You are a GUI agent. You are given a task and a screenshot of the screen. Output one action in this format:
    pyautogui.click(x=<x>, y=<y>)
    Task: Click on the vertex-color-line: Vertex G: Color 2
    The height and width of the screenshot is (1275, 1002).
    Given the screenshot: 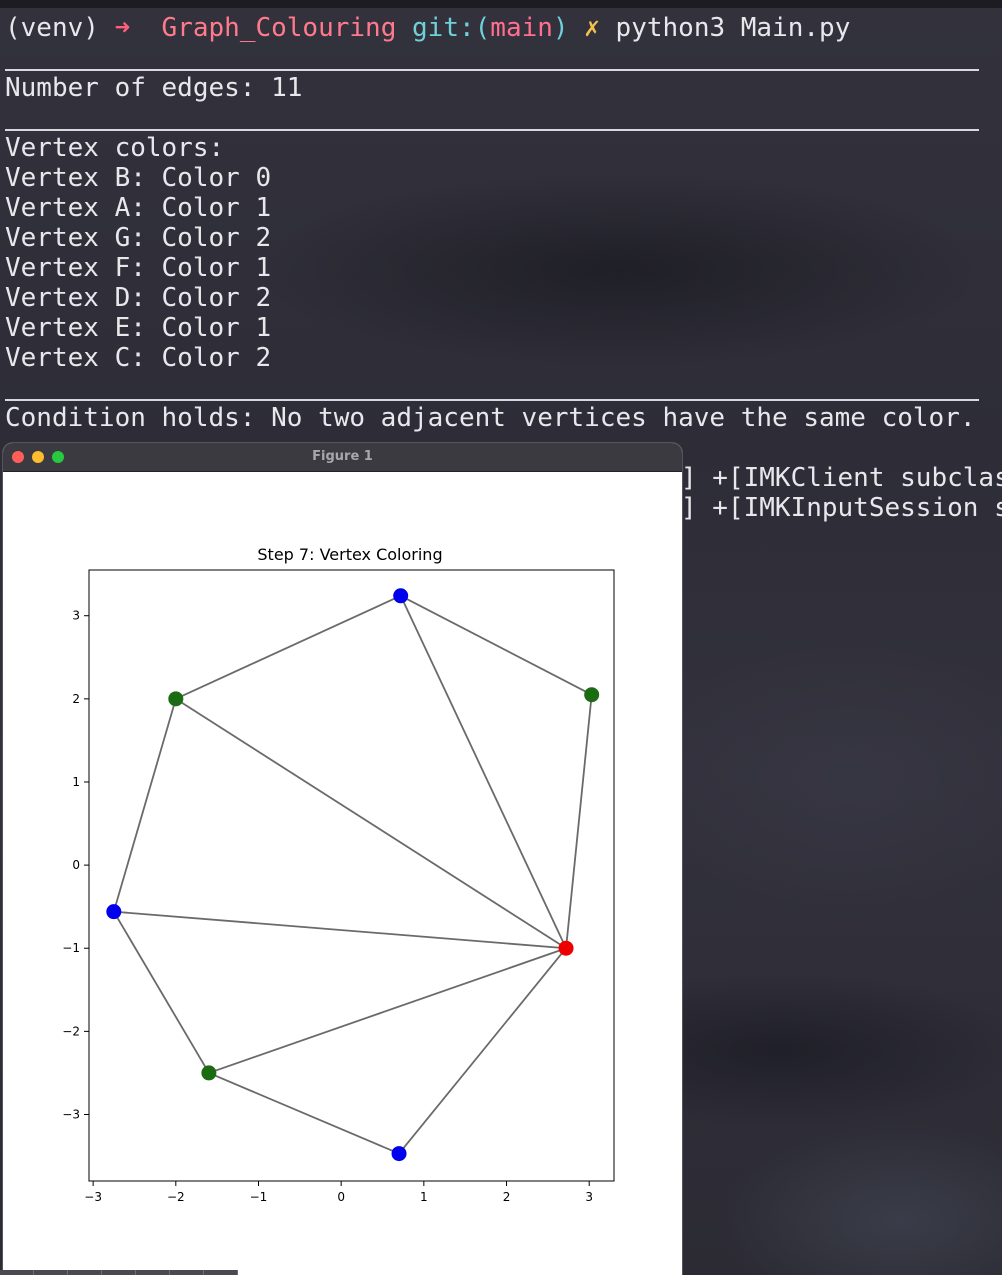 What is the action you would take?
    pyautogui.click(x=138, y=238)
    